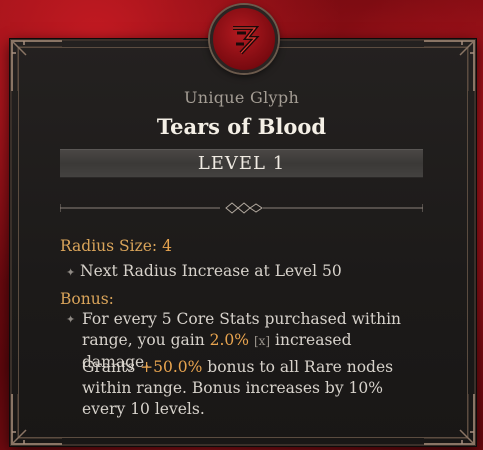 This screenshot has height=450, width=483. Describe the element at coordinates (241, 97) in the screenshot. I see `glyph-type-label: Unique Glyph` at that location.